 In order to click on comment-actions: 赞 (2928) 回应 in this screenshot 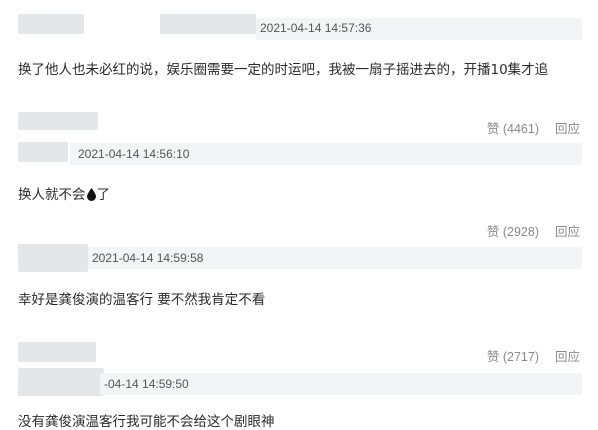, I will do `click(533, 230)`.